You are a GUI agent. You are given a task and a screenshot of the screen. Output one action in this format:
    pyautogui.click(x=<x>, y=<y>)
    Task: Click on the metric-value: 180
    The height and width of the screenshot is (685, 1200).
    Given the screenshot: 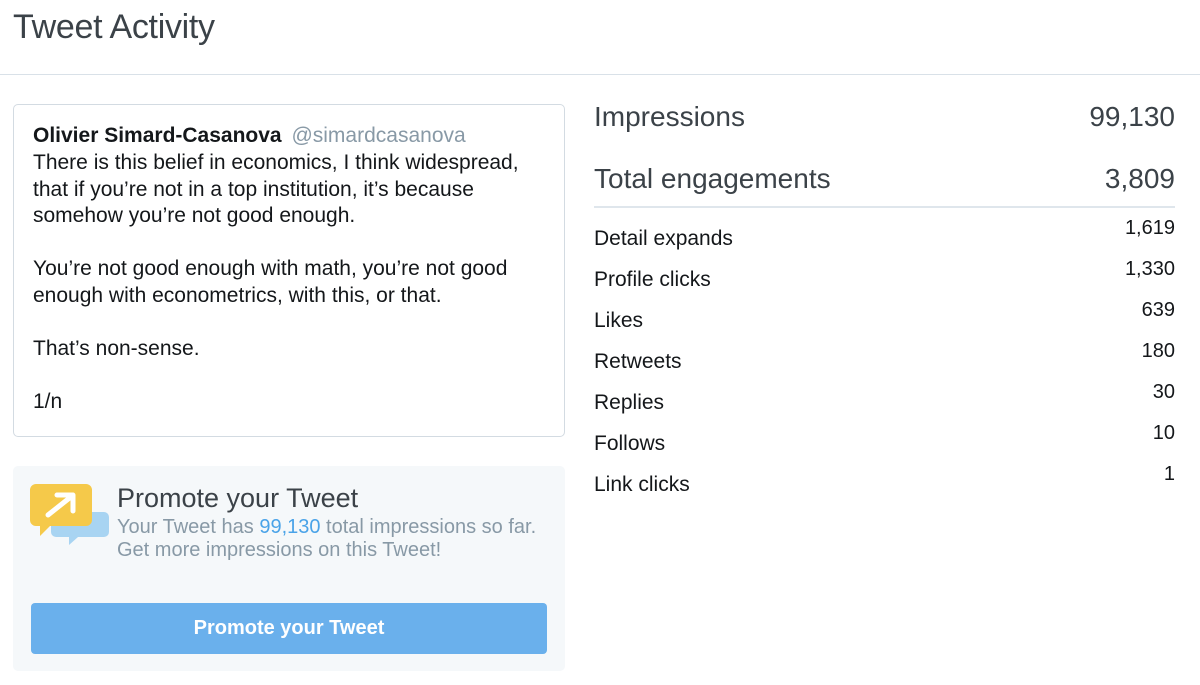 What is the action you would take?
    pyautogui.click(x=1158, y=351)
    